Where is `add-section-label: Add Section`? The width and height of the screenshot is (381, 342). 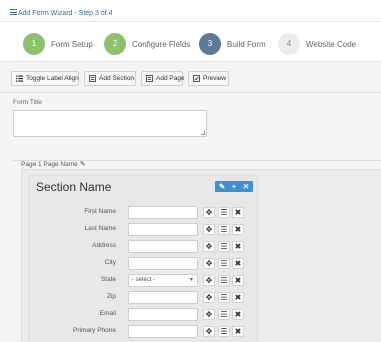
add-section-label: Add Section is located at coordinates (117, 78).